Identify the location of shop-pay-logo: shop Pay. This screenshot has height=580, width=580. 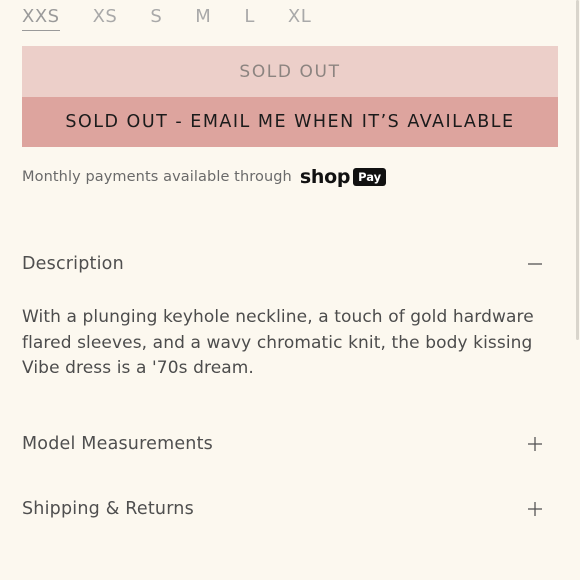
(343, 177).